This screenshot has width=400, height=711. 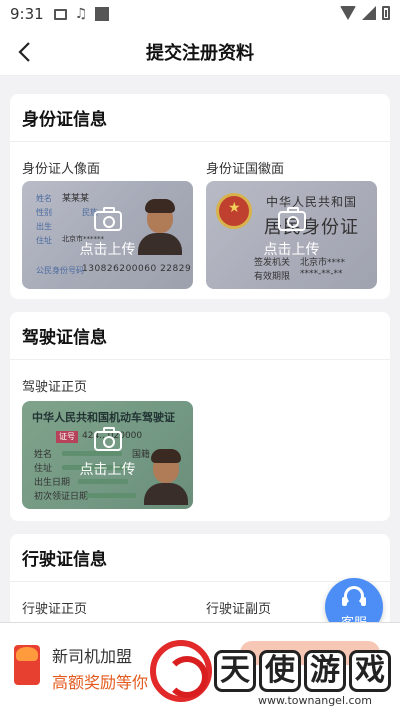 I want to click on section-title-license: 驾驶证信息, so click(x=200, y=336).